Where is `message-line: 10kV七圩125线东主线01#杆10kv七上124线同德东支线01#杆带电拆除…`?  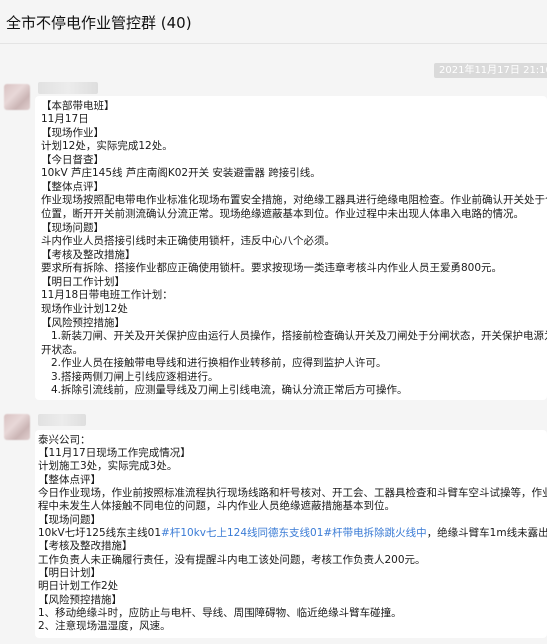 message-line: 10kV七圩125线东主线01#杆10kv七上124线同德东支线01#杆带电拆除… is located at coordinates (292, 533).